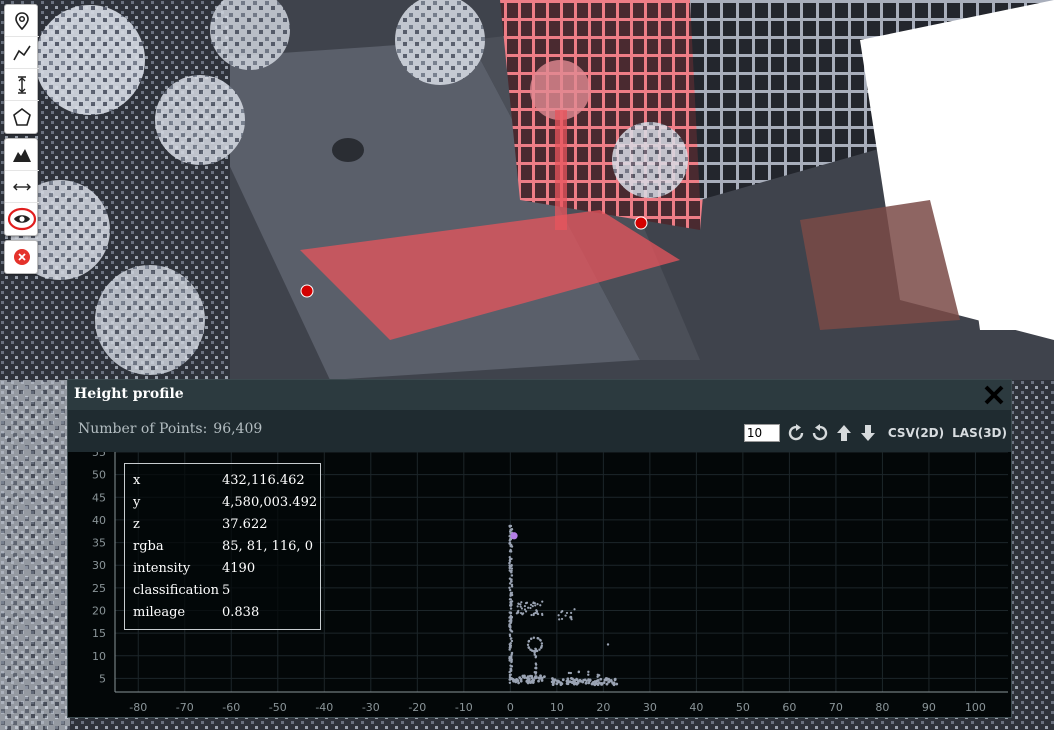  What do you see at coordinates (99, 633) in the screenshot?
I see `y-tick-label: 15` at bounding box center [99, 633].